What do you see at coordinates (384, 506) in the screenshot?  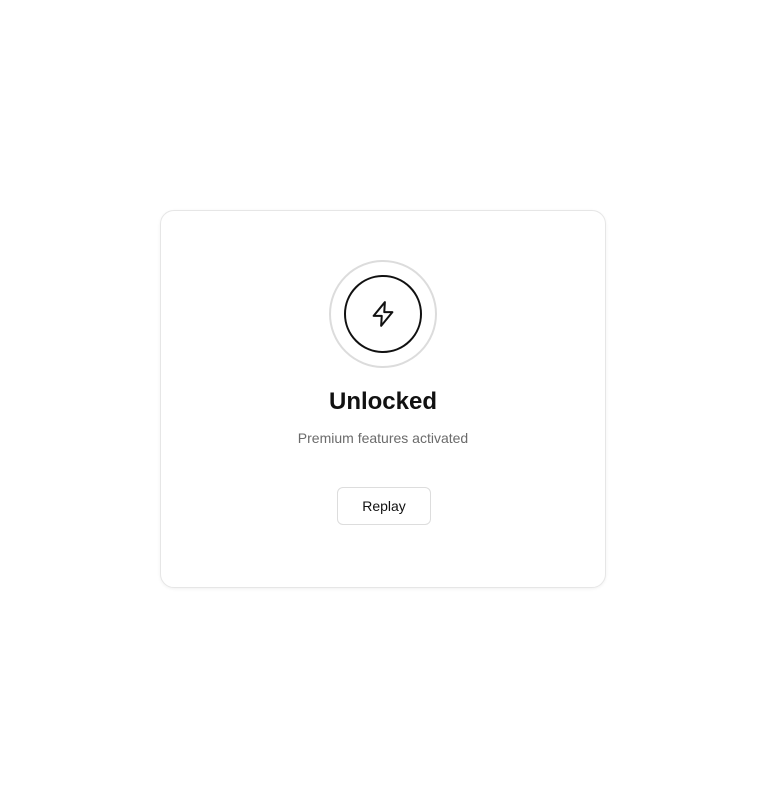 I see `replay-button: Replay` at bounding box center [384, 506].